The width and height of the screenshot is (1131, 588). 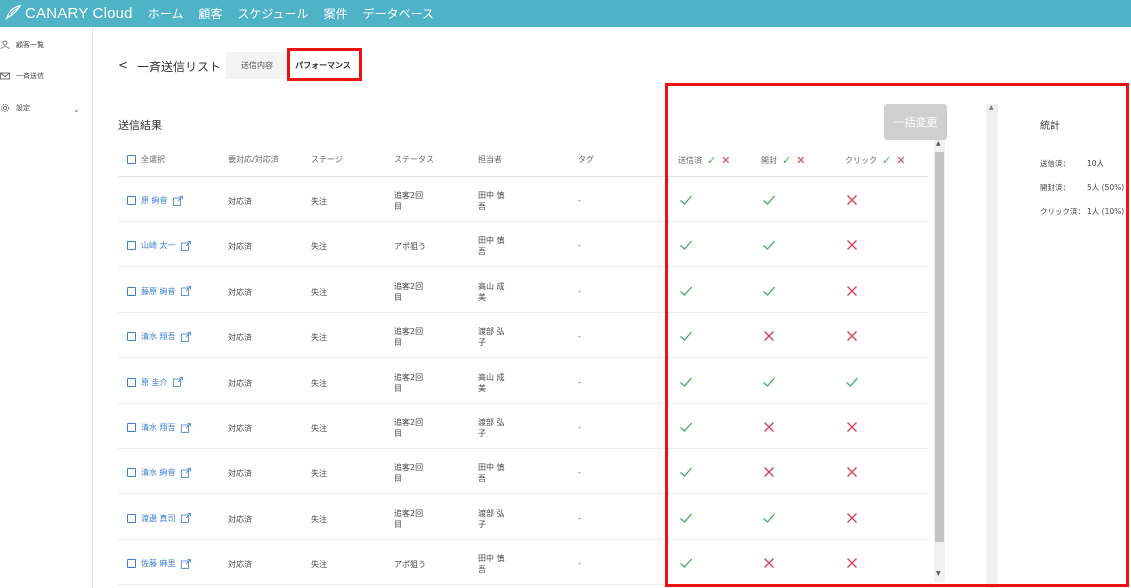 I want to click on customer-name: 原 圭介, so click(x=154, y=382).